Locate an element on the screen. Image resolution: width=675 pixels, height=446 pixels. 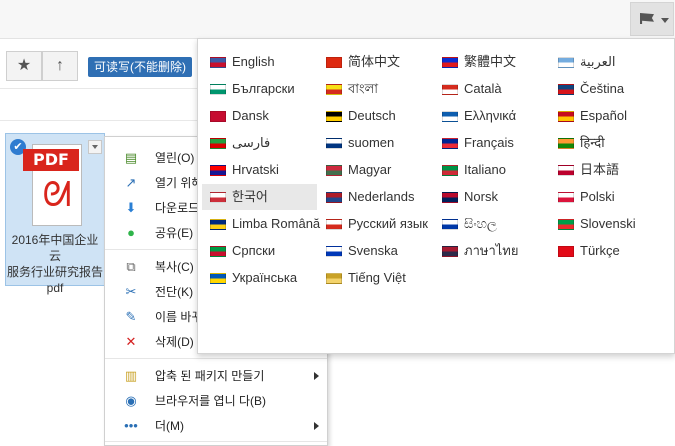
file-item: ✔ PDF ᘛ 2016年中国企业云 服务行业研究报告 pdf is located at coordinates (55, 214).